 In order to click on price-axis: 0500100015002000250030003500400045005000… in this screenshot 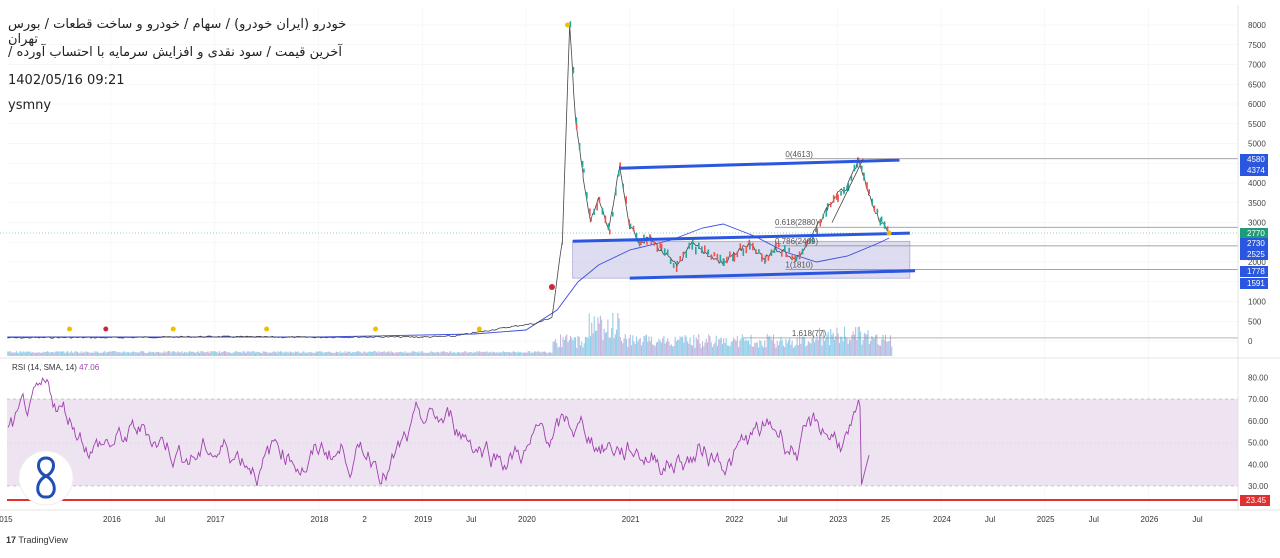, I will do `click(1257, 183)`.